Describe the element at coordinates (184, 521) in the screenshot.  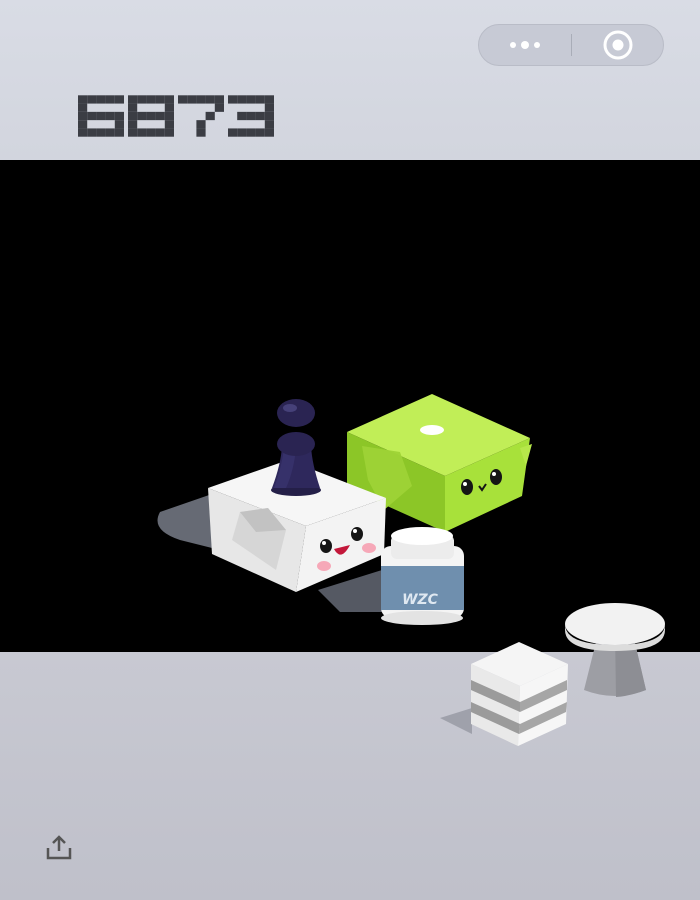
I see `white-box-shadow` at that location.